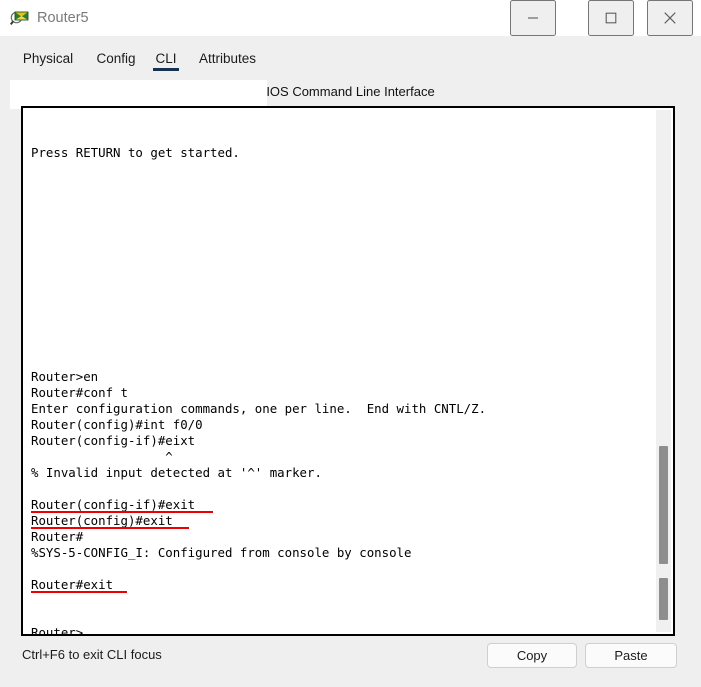 The width and height of the screenshot is (701, 687). What do you see at coordinates (341, 441) in the screenshot?
I see `terminal-line: Router(config-if)#eixt` at bounding box center [341, 441].